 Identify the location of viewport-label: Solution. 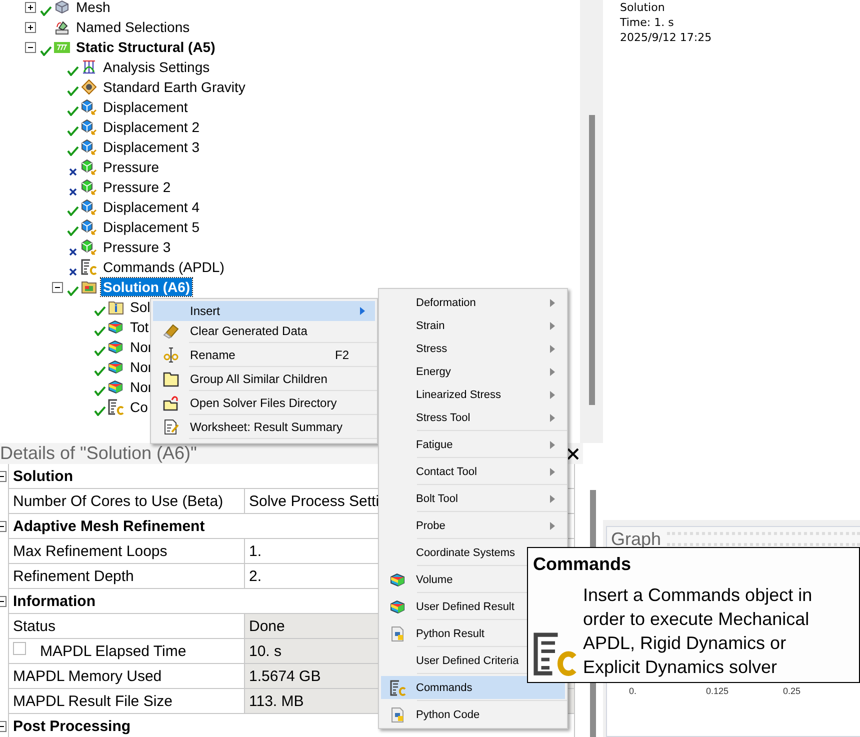
(643, 7).